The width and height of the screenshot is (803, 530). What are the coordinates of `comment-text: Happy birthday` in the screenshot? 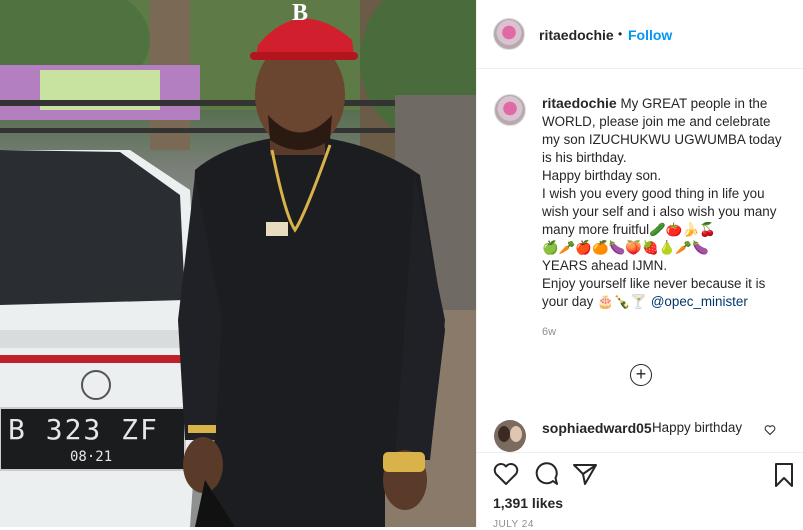 It's located at (697, 427).